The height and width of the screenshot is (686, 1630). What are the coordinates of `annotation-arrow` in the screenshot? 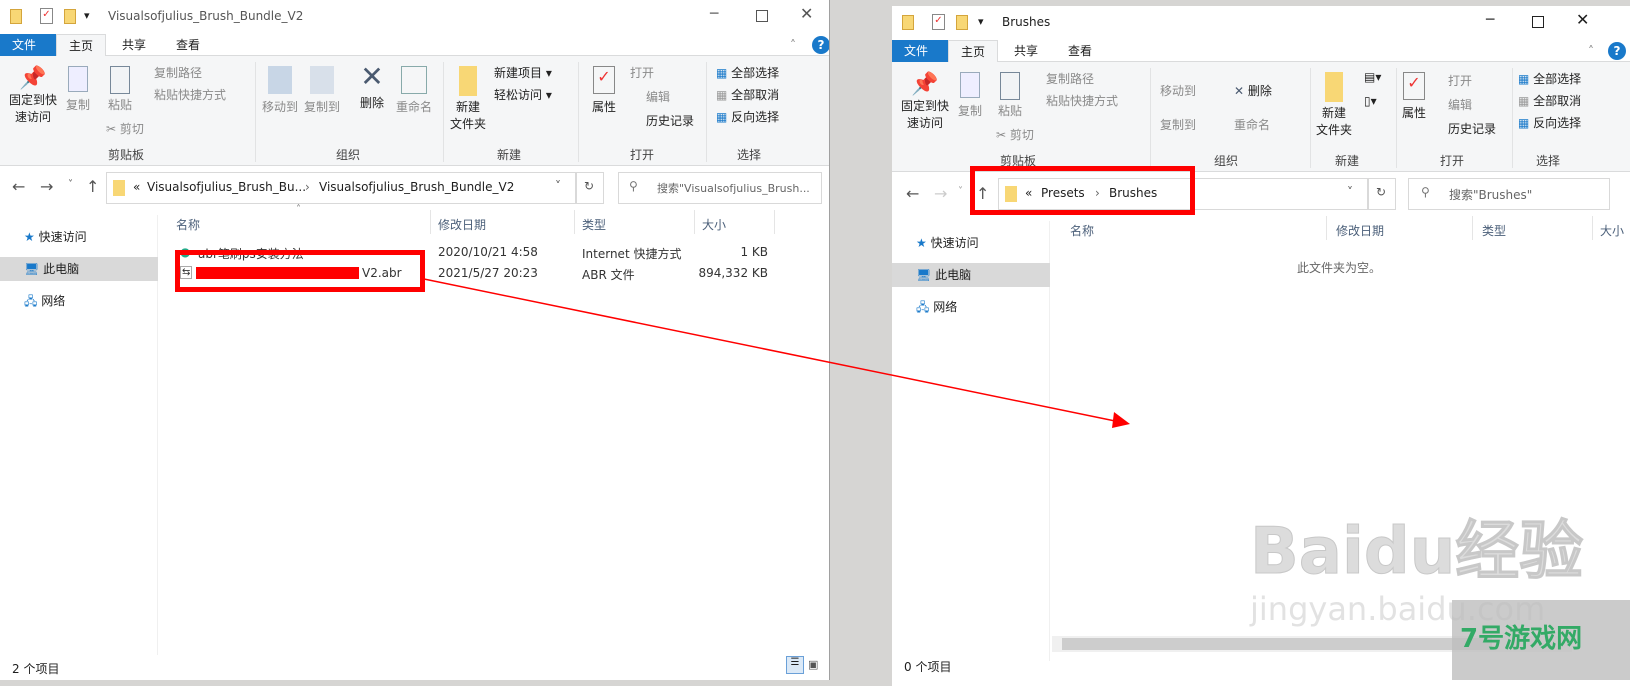 It's located at (776, 353).